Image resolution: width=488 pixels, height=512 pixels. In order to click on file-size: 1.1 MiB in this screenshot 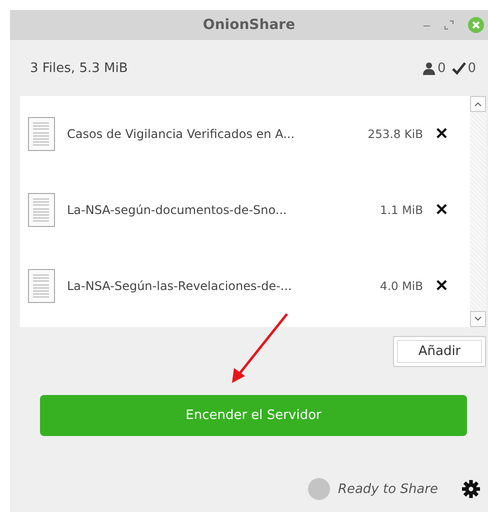, I will do `click(401, 210)`.